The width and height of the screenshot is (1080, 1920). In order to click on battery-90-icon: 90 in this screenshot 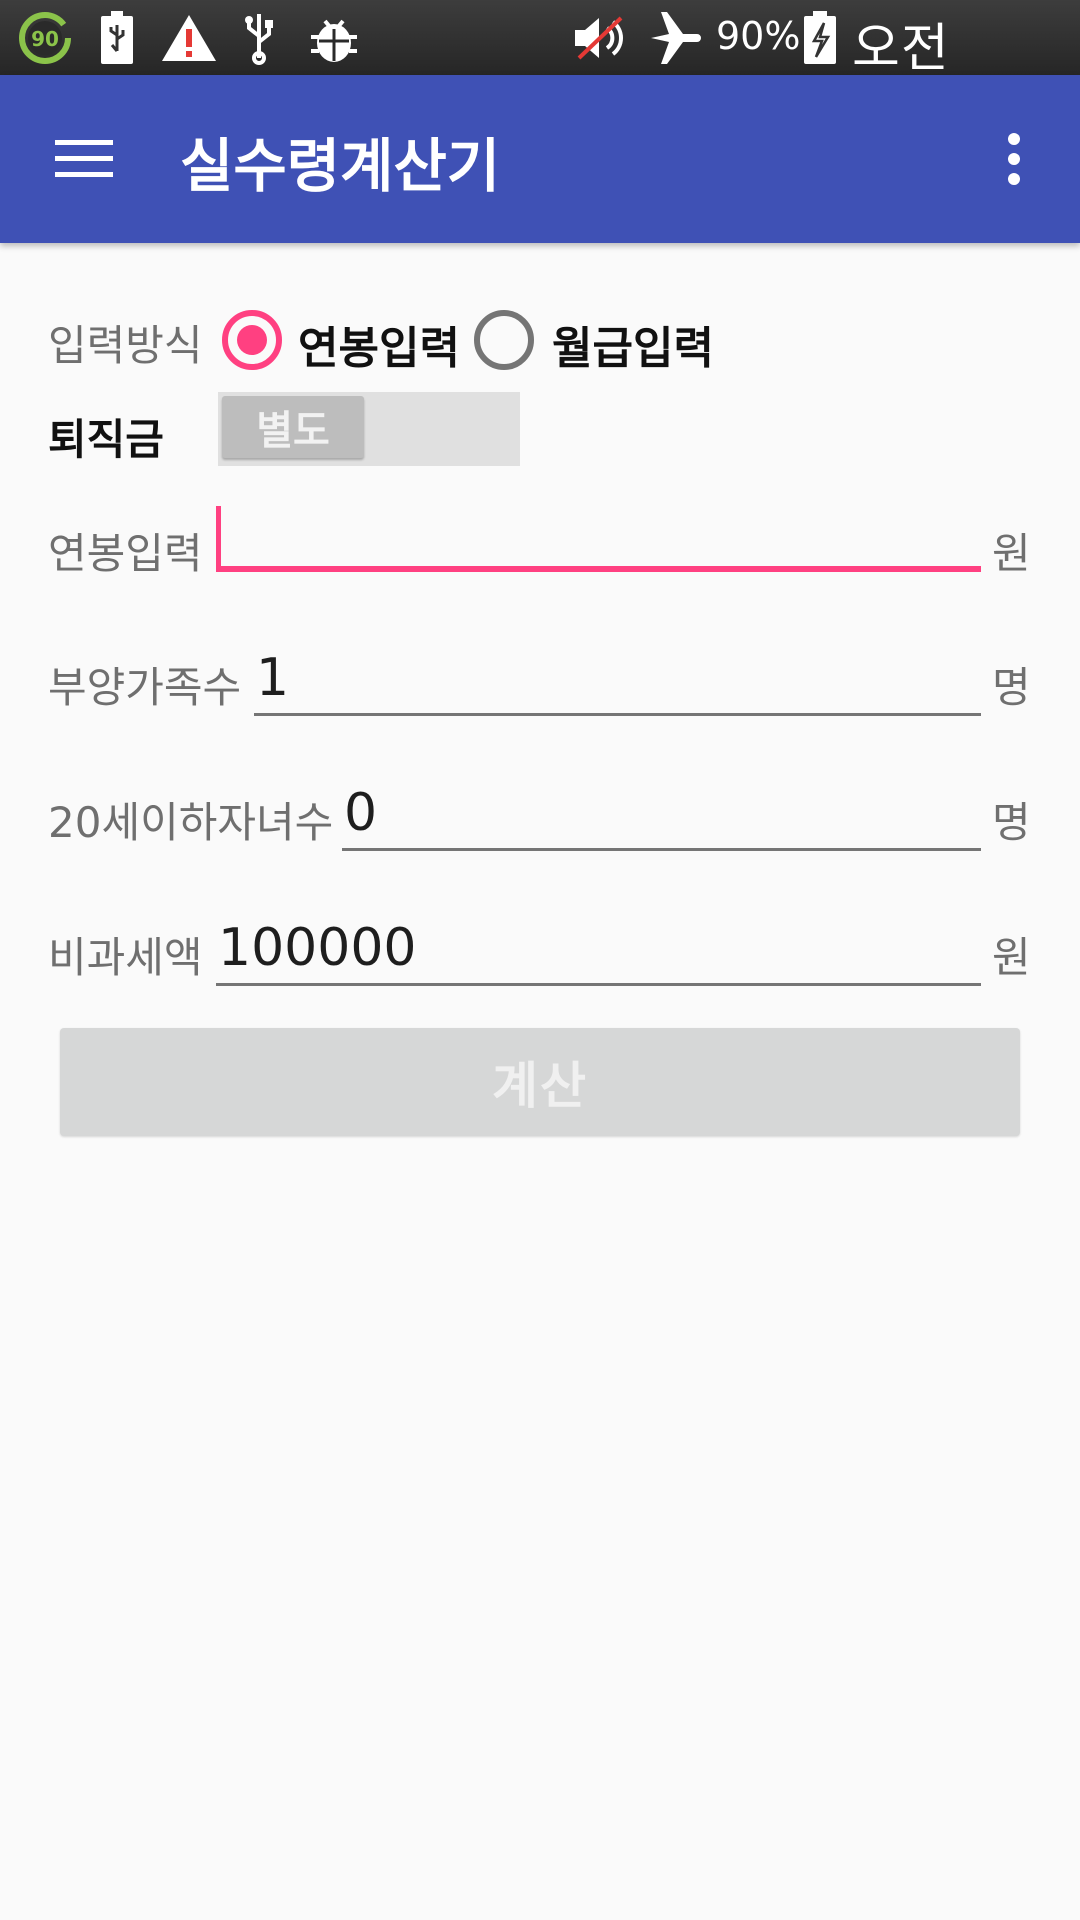, I will do `click(45, 38)`.